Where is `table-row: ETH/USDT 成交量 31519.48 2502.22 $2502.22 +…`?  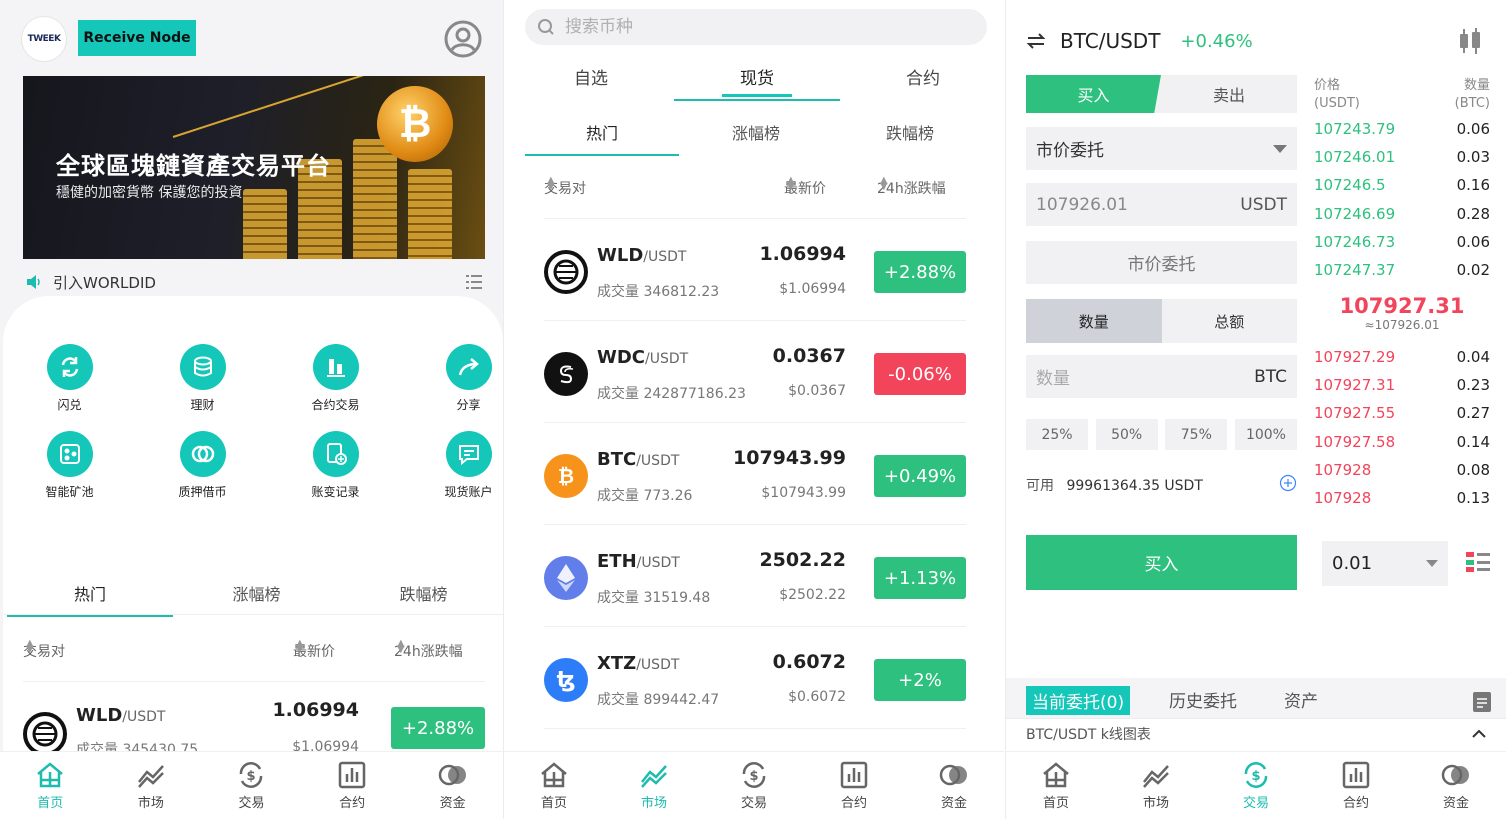
table-row: ETH/USDT 成交量 31519.48 2502.22 $2502.22 +… is located at coordinates (755, 576).